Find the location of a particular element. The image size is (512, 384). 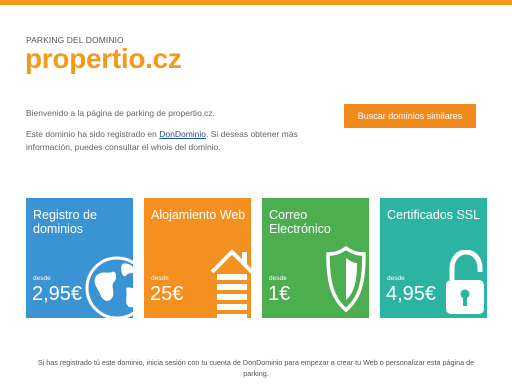

card-title: Certificados SSL is located at coordinates (434, 215).